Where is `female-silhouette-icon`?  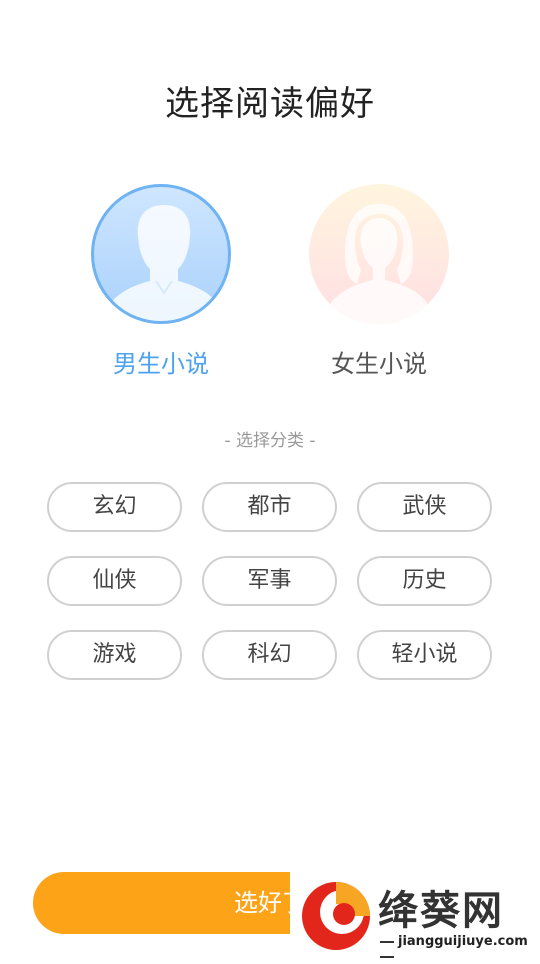 female-silhouette-icon is located at coordinates (379, 264).